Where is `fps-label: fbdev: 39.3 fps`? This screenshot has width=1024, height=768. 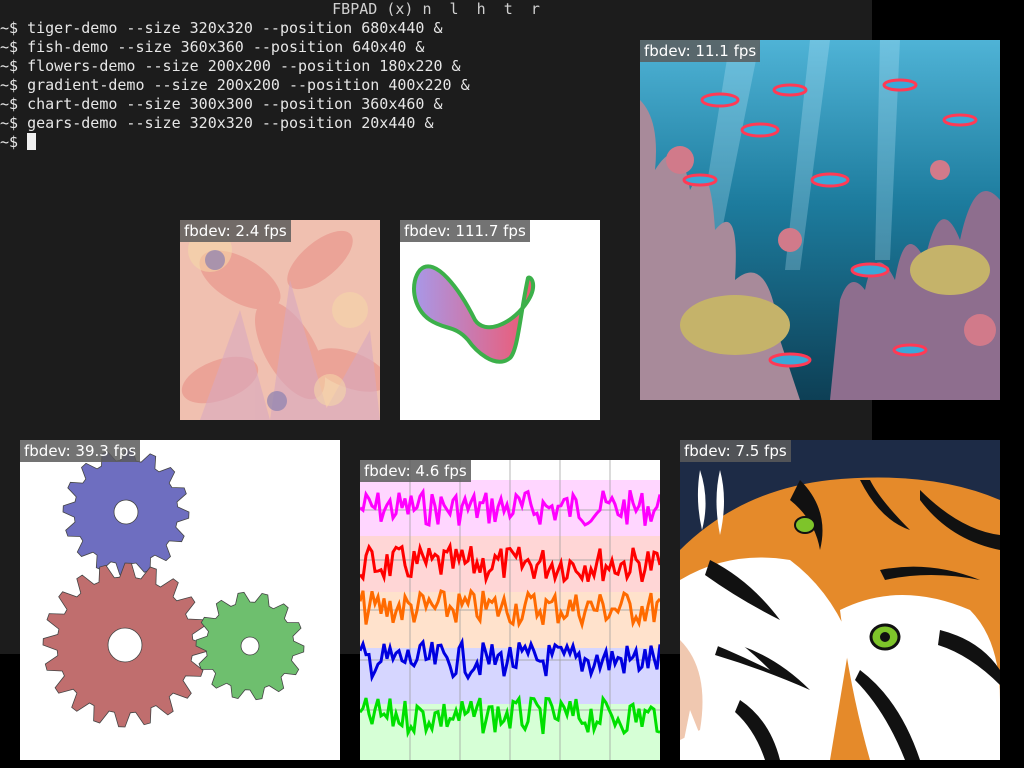 fps-label: fbdev: 39.3 fps is located at coordinates (80, 451).